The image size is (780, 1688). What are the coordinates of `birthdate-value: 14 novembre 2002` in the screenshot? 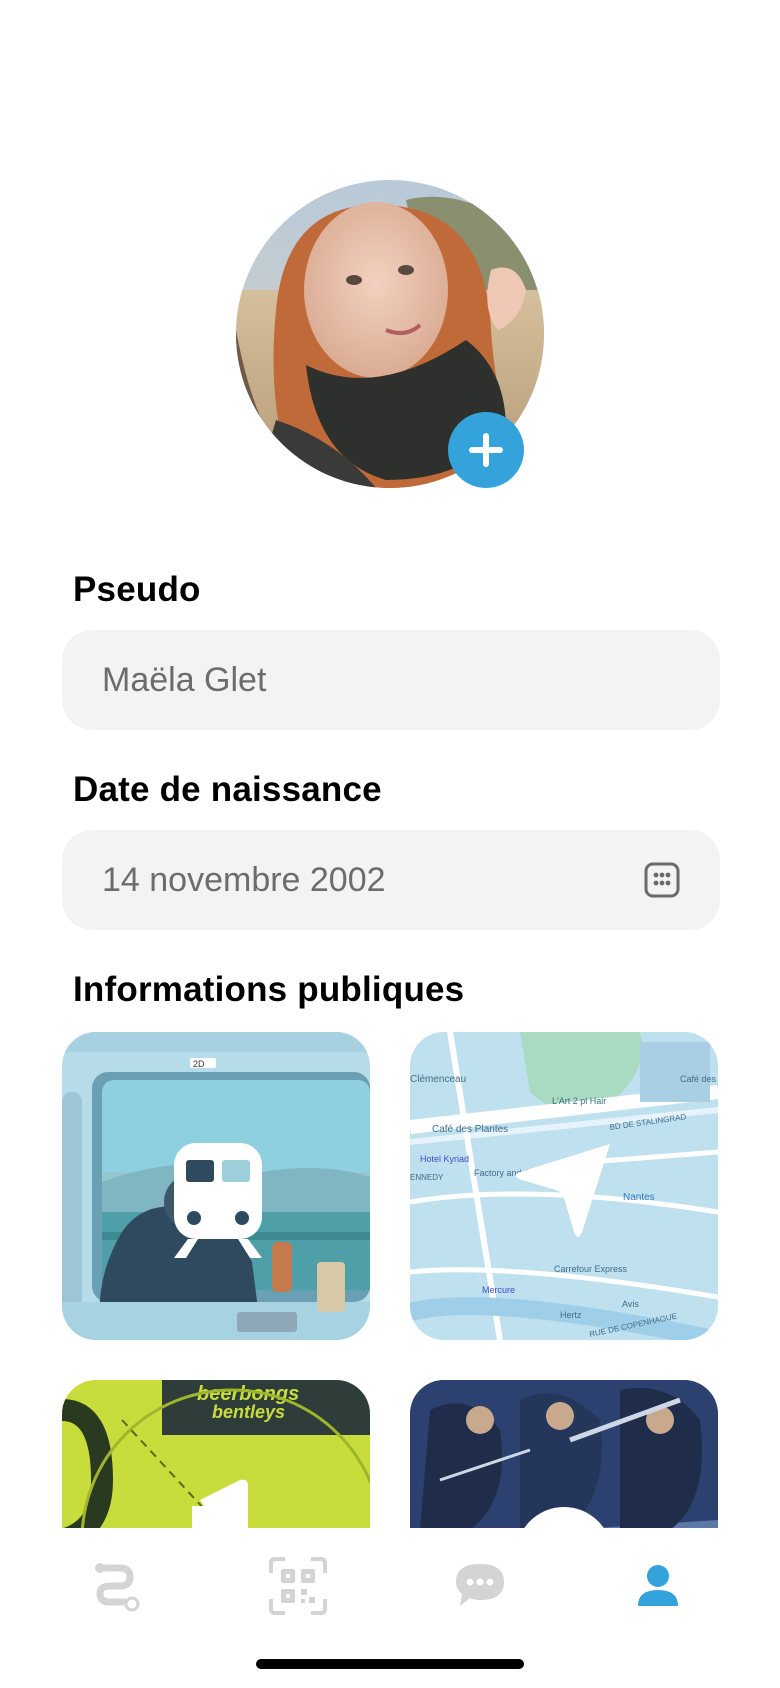 It's located at (244, 879).